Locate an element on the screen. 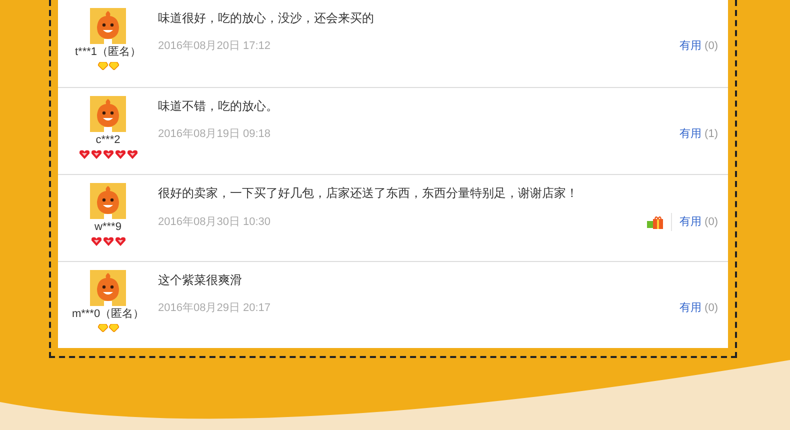 This screenshot has width=790, height=430. username: t***1（匿名） is located at coordinates (108, 52).